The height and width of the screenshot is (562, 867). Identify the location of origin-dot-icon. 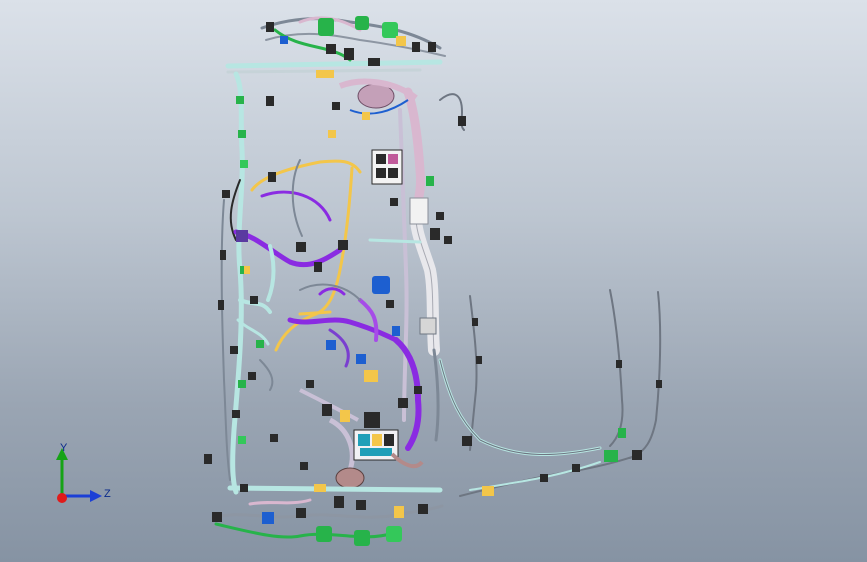
(62, 498).